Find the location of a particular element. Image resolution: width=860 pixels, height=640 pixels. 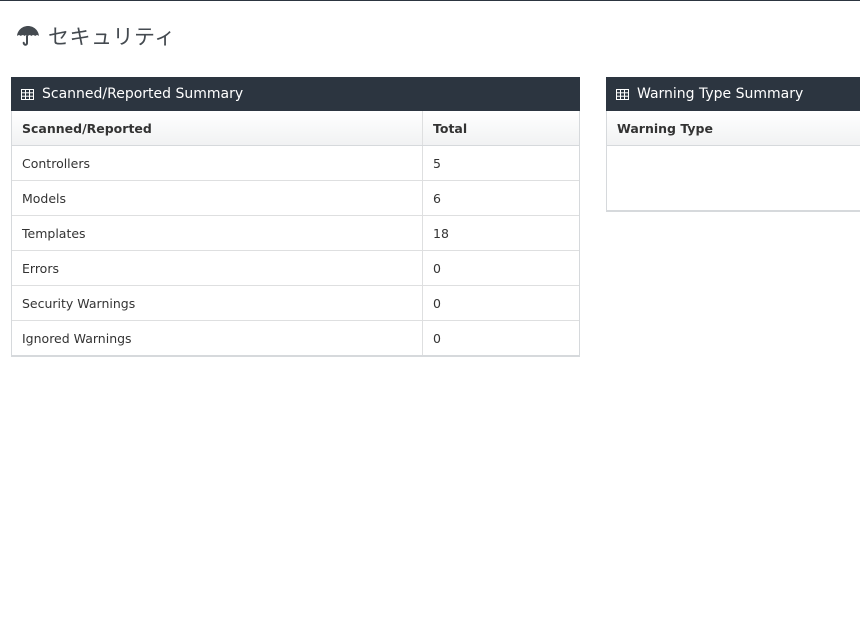

column-header-warning-type: Warning Type is located at coordinates (733, 128).